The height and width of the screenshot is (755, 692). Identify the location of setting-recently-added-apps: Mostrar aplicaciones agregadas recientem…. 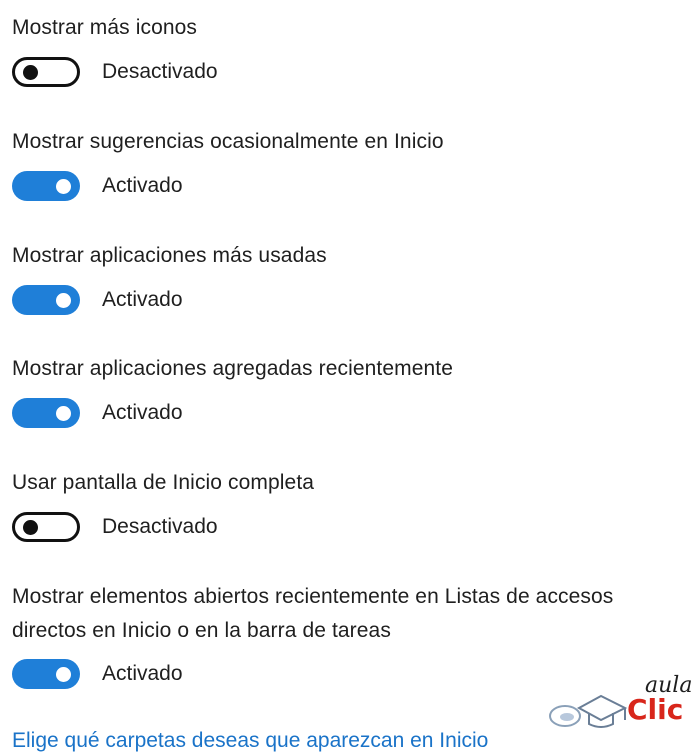
(350, 392).